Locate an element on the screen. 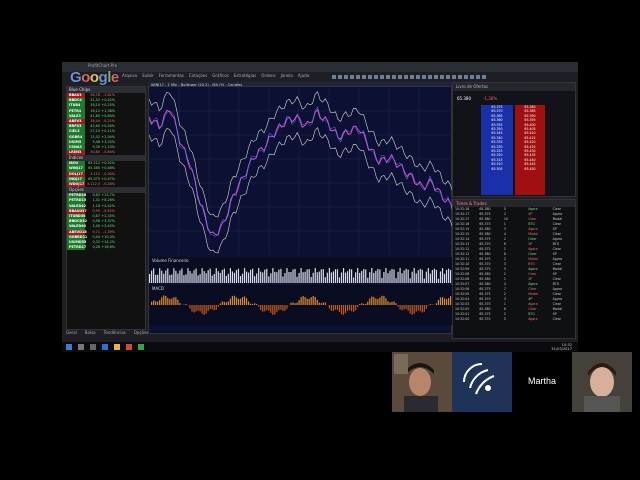 The width and height of the screenshot is (640, 480). bid-level: 65.305 is located at coordinates (497, 169).